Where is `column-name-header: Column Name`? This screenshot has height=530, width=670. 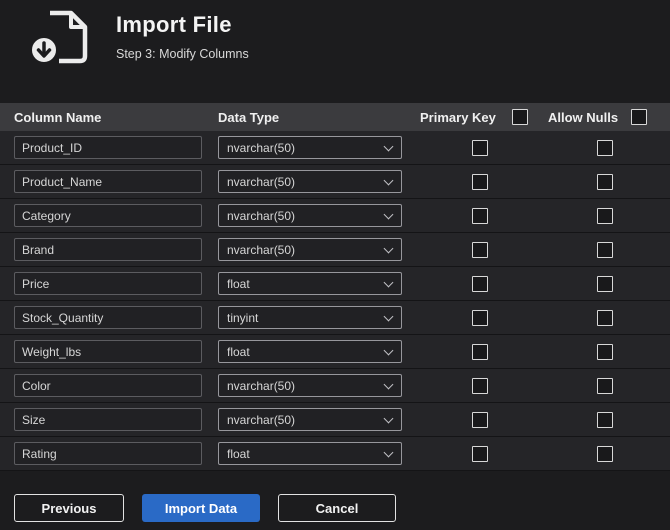
column-name-header: Column Name is located at coordinates (58, 117).